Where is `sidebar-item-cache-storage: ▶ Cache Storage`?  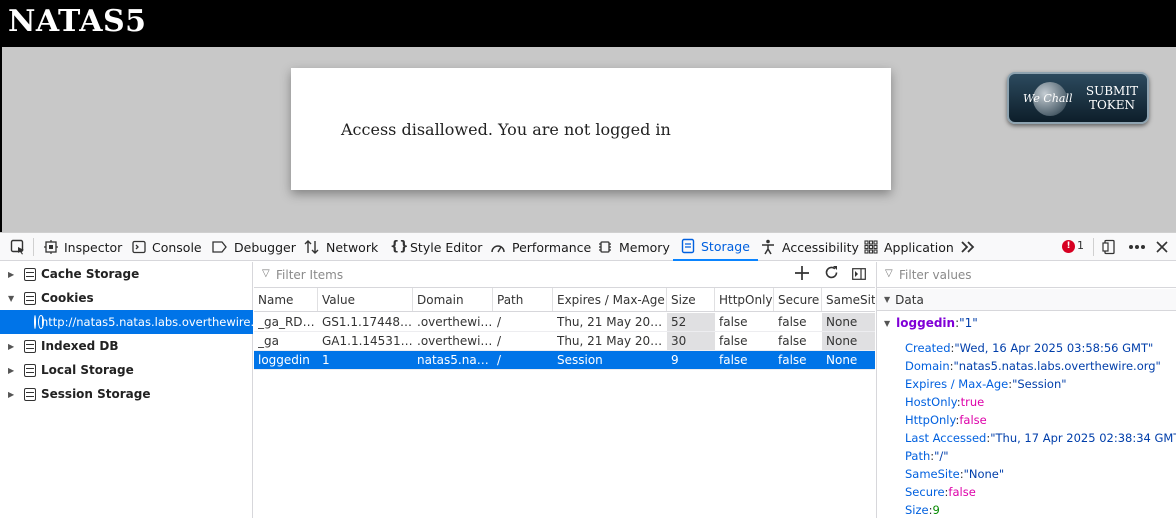 sidebar-item-cache-storage: ▶ Cache Storage is located at coordinates (126, 274).